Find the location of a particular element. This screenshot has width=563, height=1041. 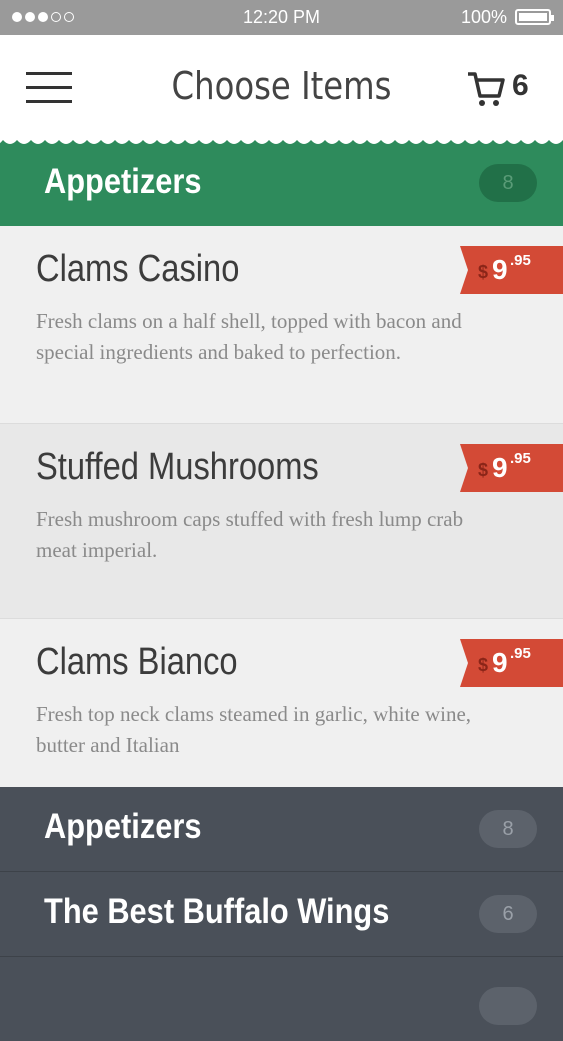

category-row-buffalo-wings: The Best Buffalo Wings 6 is located at coordinates (281, 914).